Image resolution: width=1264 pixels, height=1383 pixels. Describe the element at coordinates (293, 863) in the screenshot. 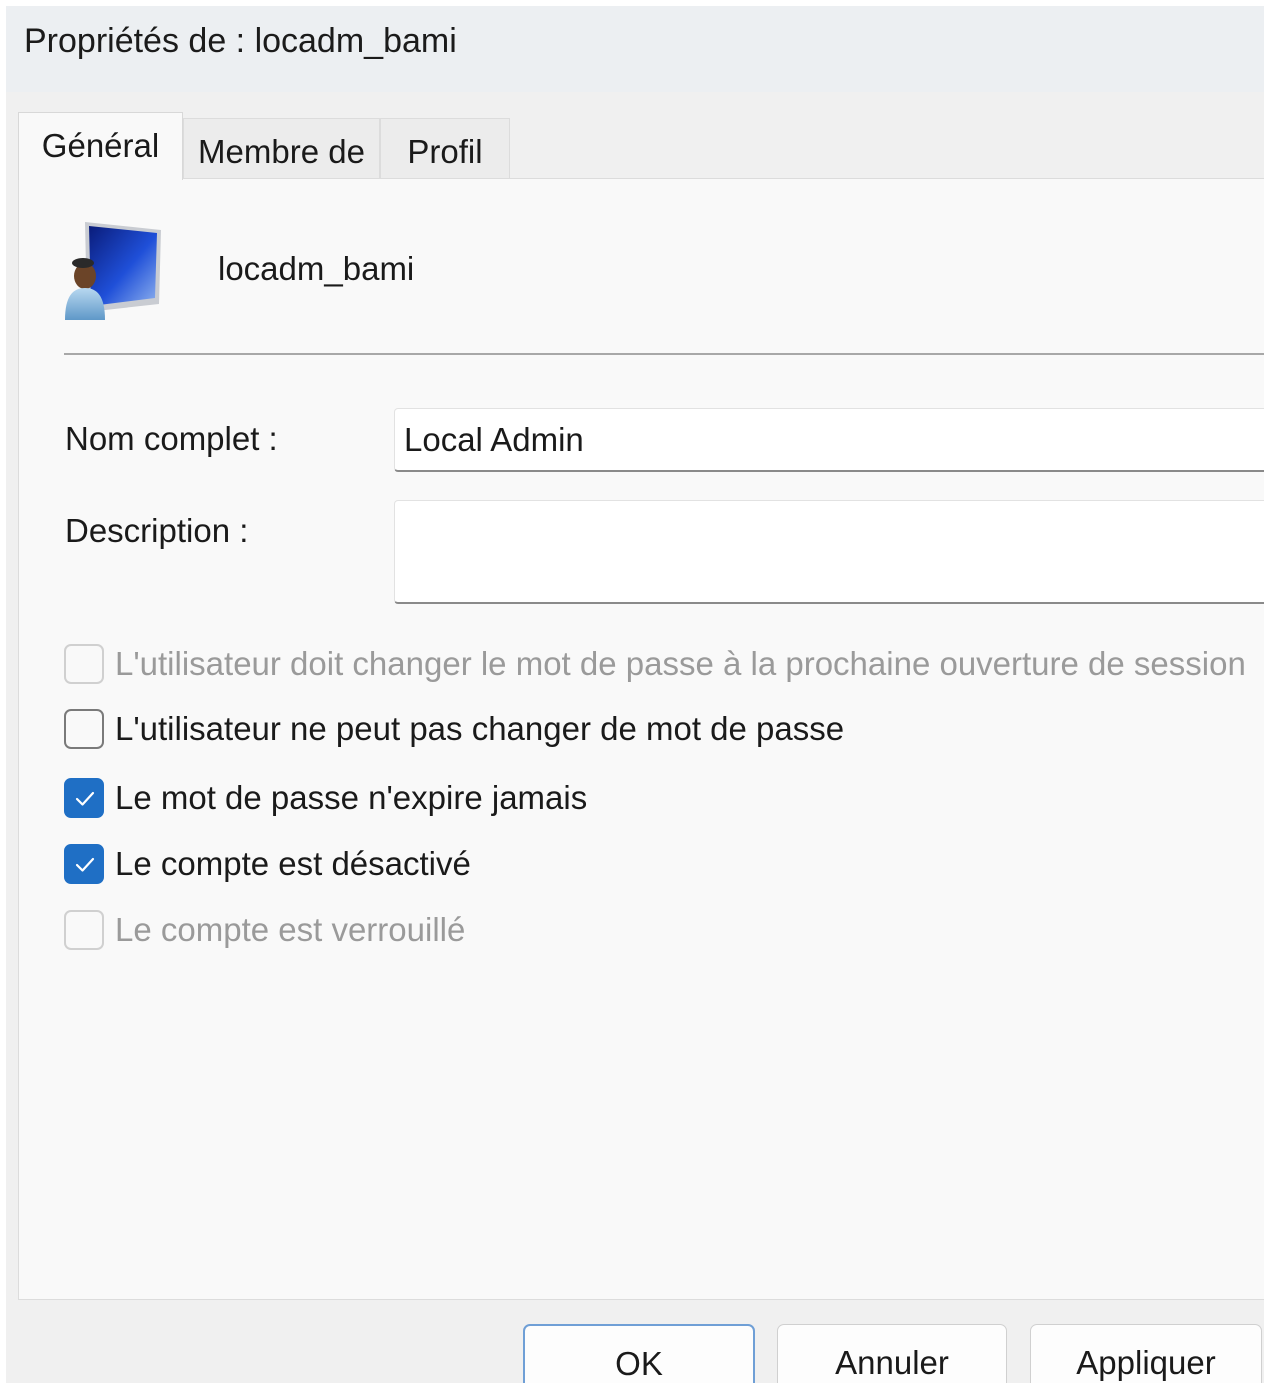

I see `account-disabled-label: Le compte est désactivé` at that location.